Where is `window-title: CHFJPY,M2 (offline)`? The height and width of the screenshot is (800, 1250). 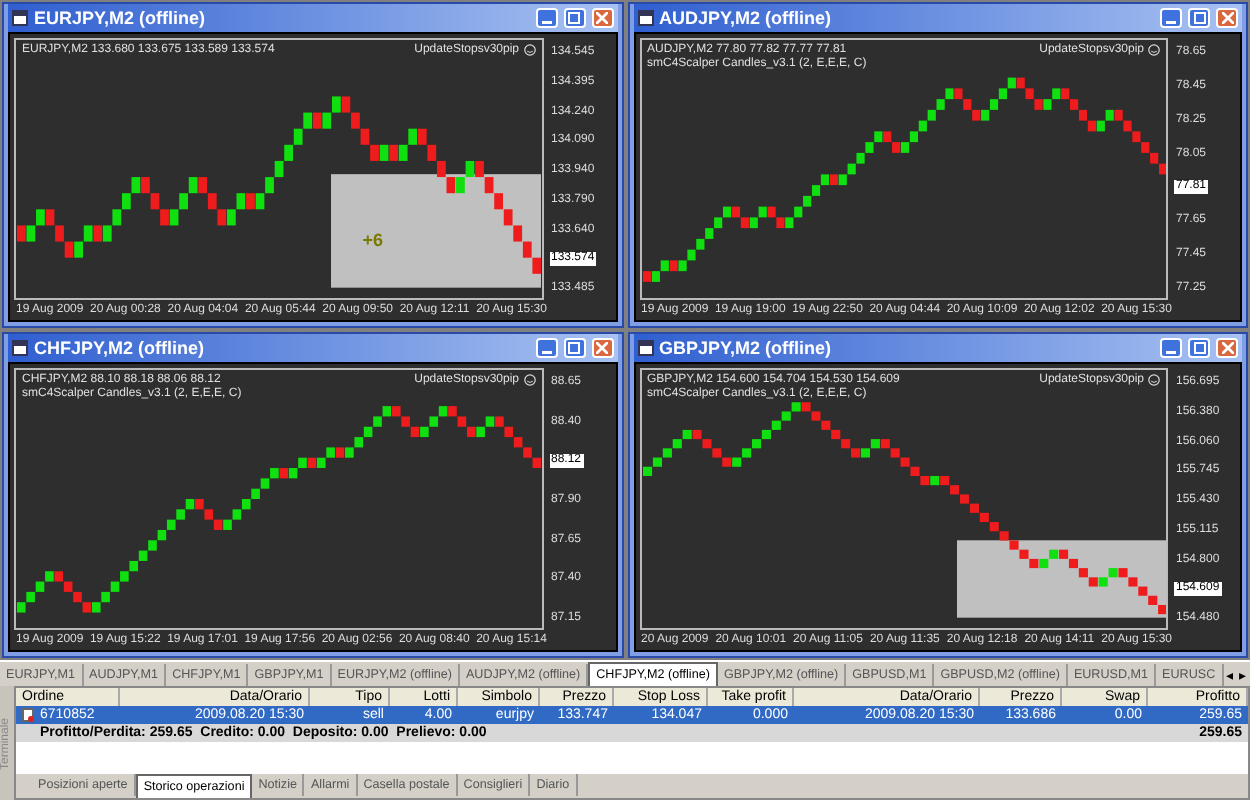 window-title: CHFJPY,M2 (offline) is located at coordinates (120, 348).